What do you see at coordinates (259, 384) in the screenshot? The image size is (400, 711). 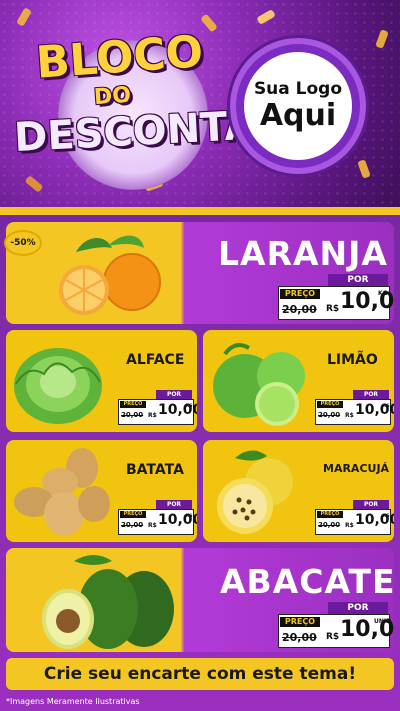 I see `lime-icon` at bounding box center [259, 384].